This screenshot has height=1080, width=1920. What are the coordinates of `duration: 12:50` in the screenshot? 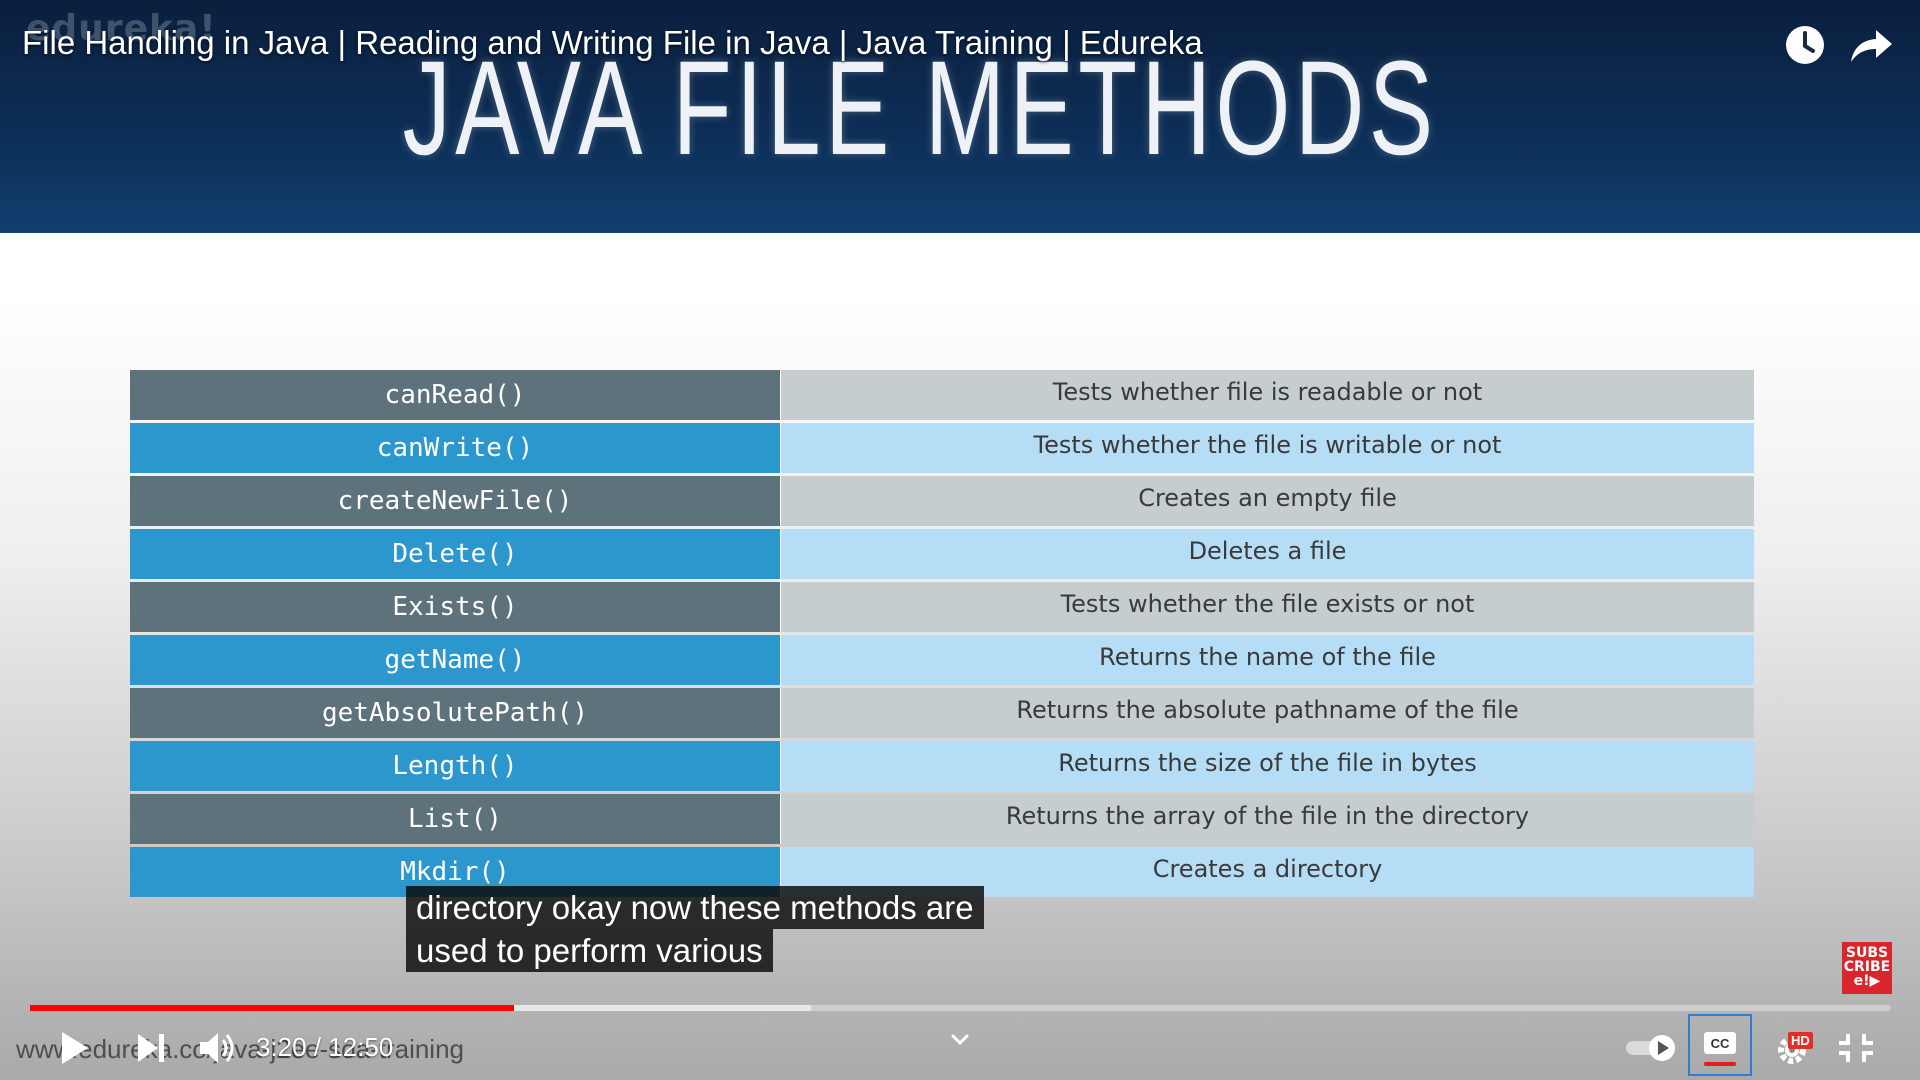 It's located at (361, 1047).